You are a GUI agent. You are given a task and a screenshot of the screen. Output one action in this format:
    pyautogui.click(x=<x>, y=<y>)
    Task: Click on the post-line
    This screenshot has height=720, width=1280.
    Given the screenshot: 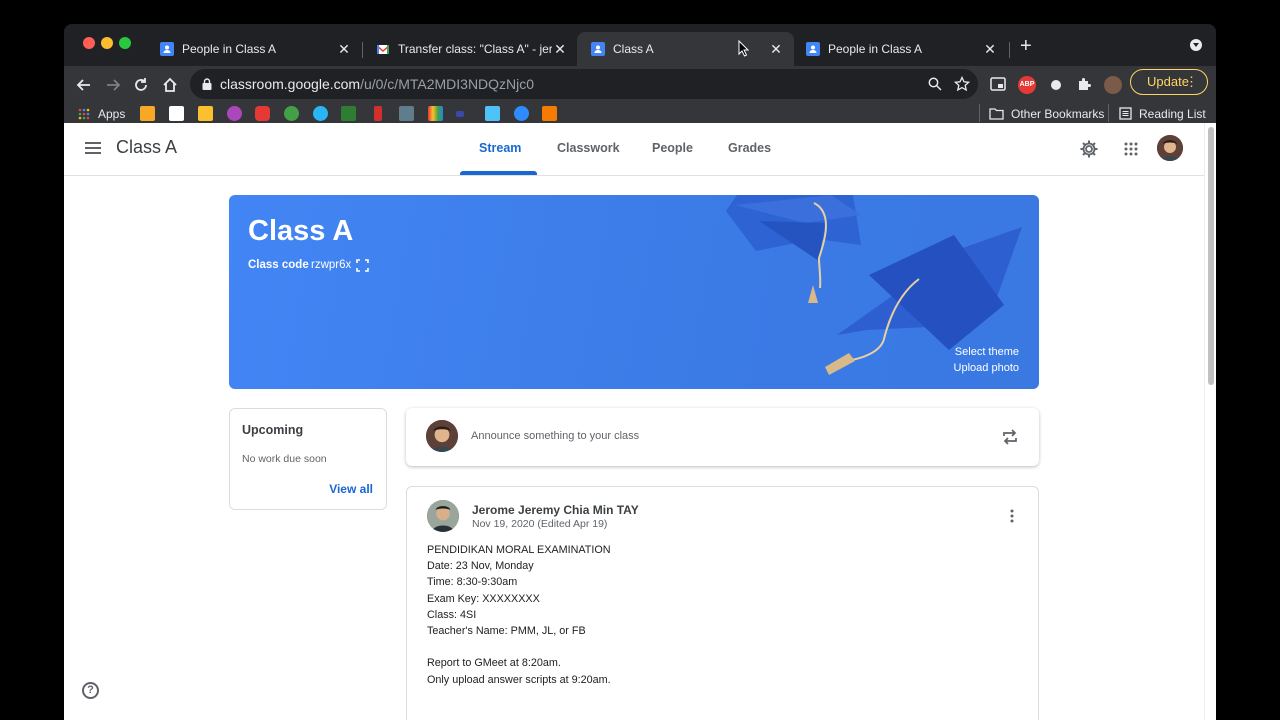 What is the action you would take?
    pyautogui.click(x=519, y=647)
    